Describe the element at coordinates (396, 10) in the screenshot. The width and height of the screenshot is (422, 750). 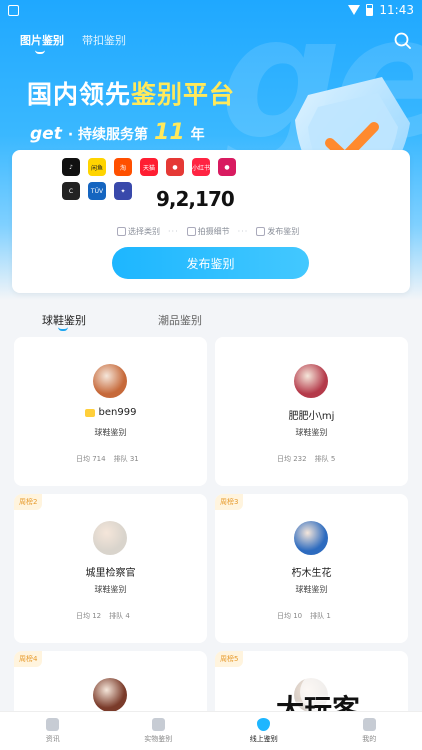
I see `status-time: 11:43` at that location.